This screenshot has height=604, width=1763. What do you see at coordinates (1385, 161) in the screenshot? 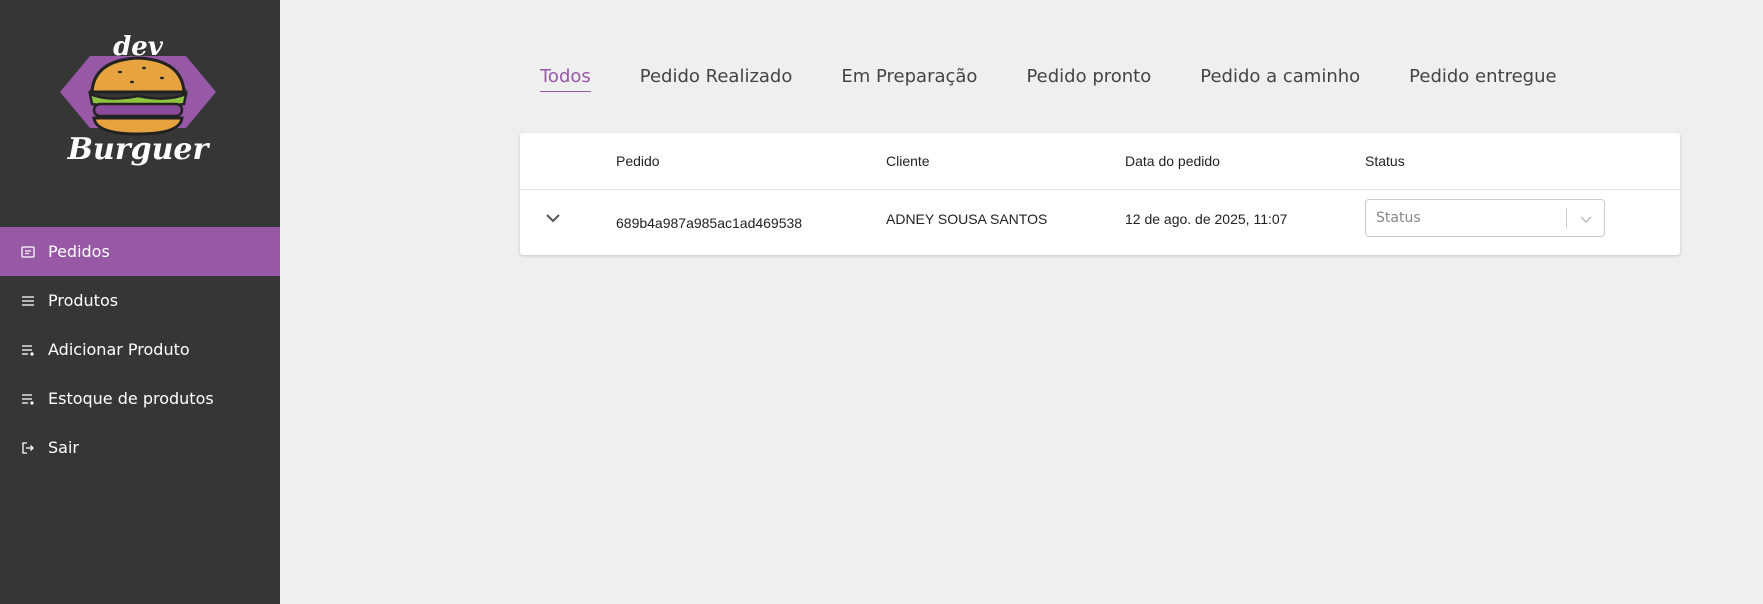
I see `column-header-status: Status` at bounding box center [1385, 161].